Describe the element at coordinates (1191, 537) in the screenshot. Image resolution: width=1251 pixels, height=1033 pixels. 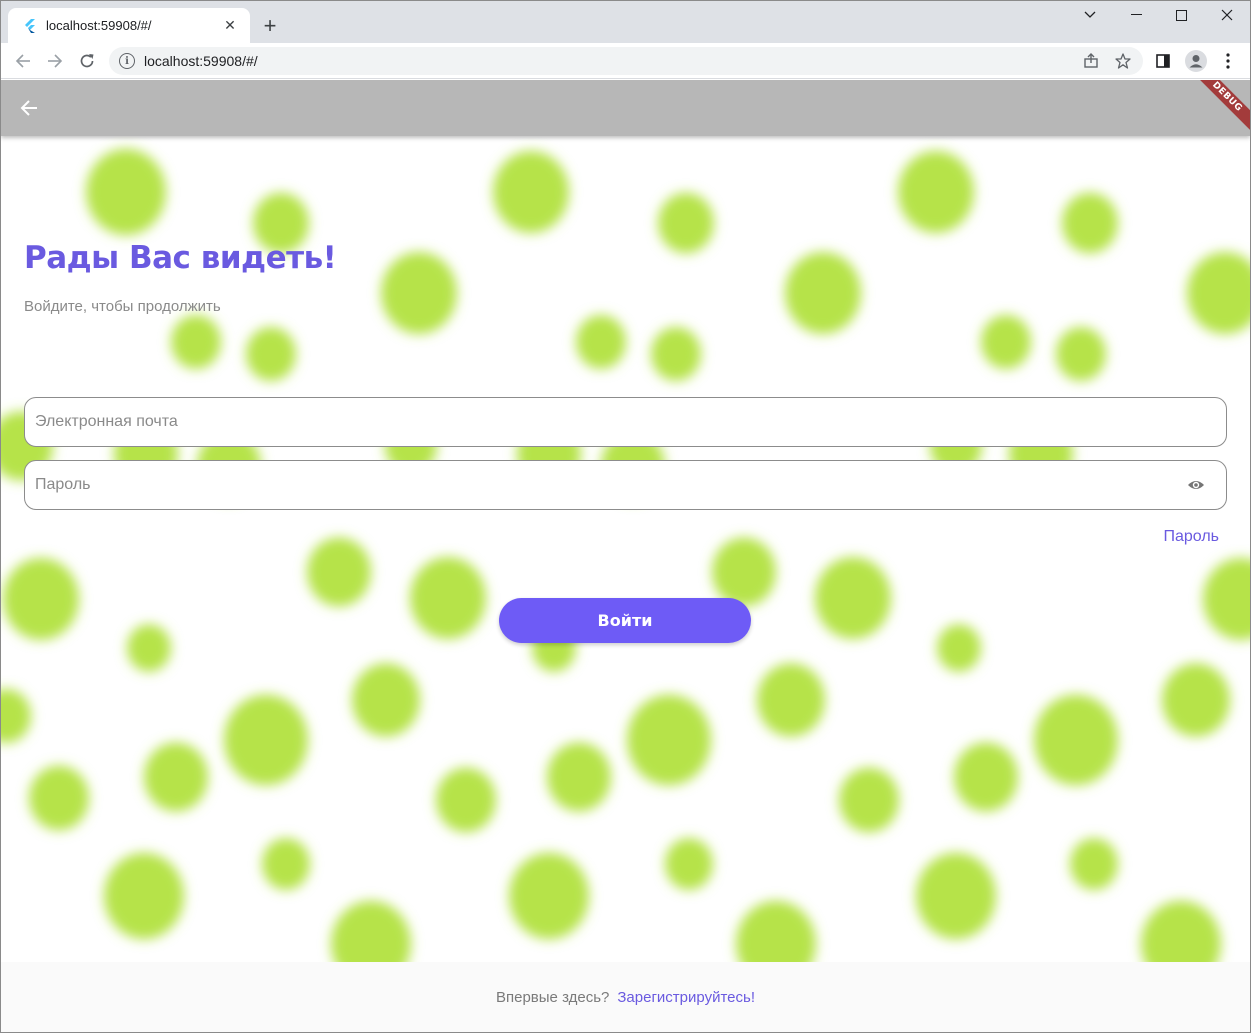
I see `forgot-password-link: Пароль` at that location.